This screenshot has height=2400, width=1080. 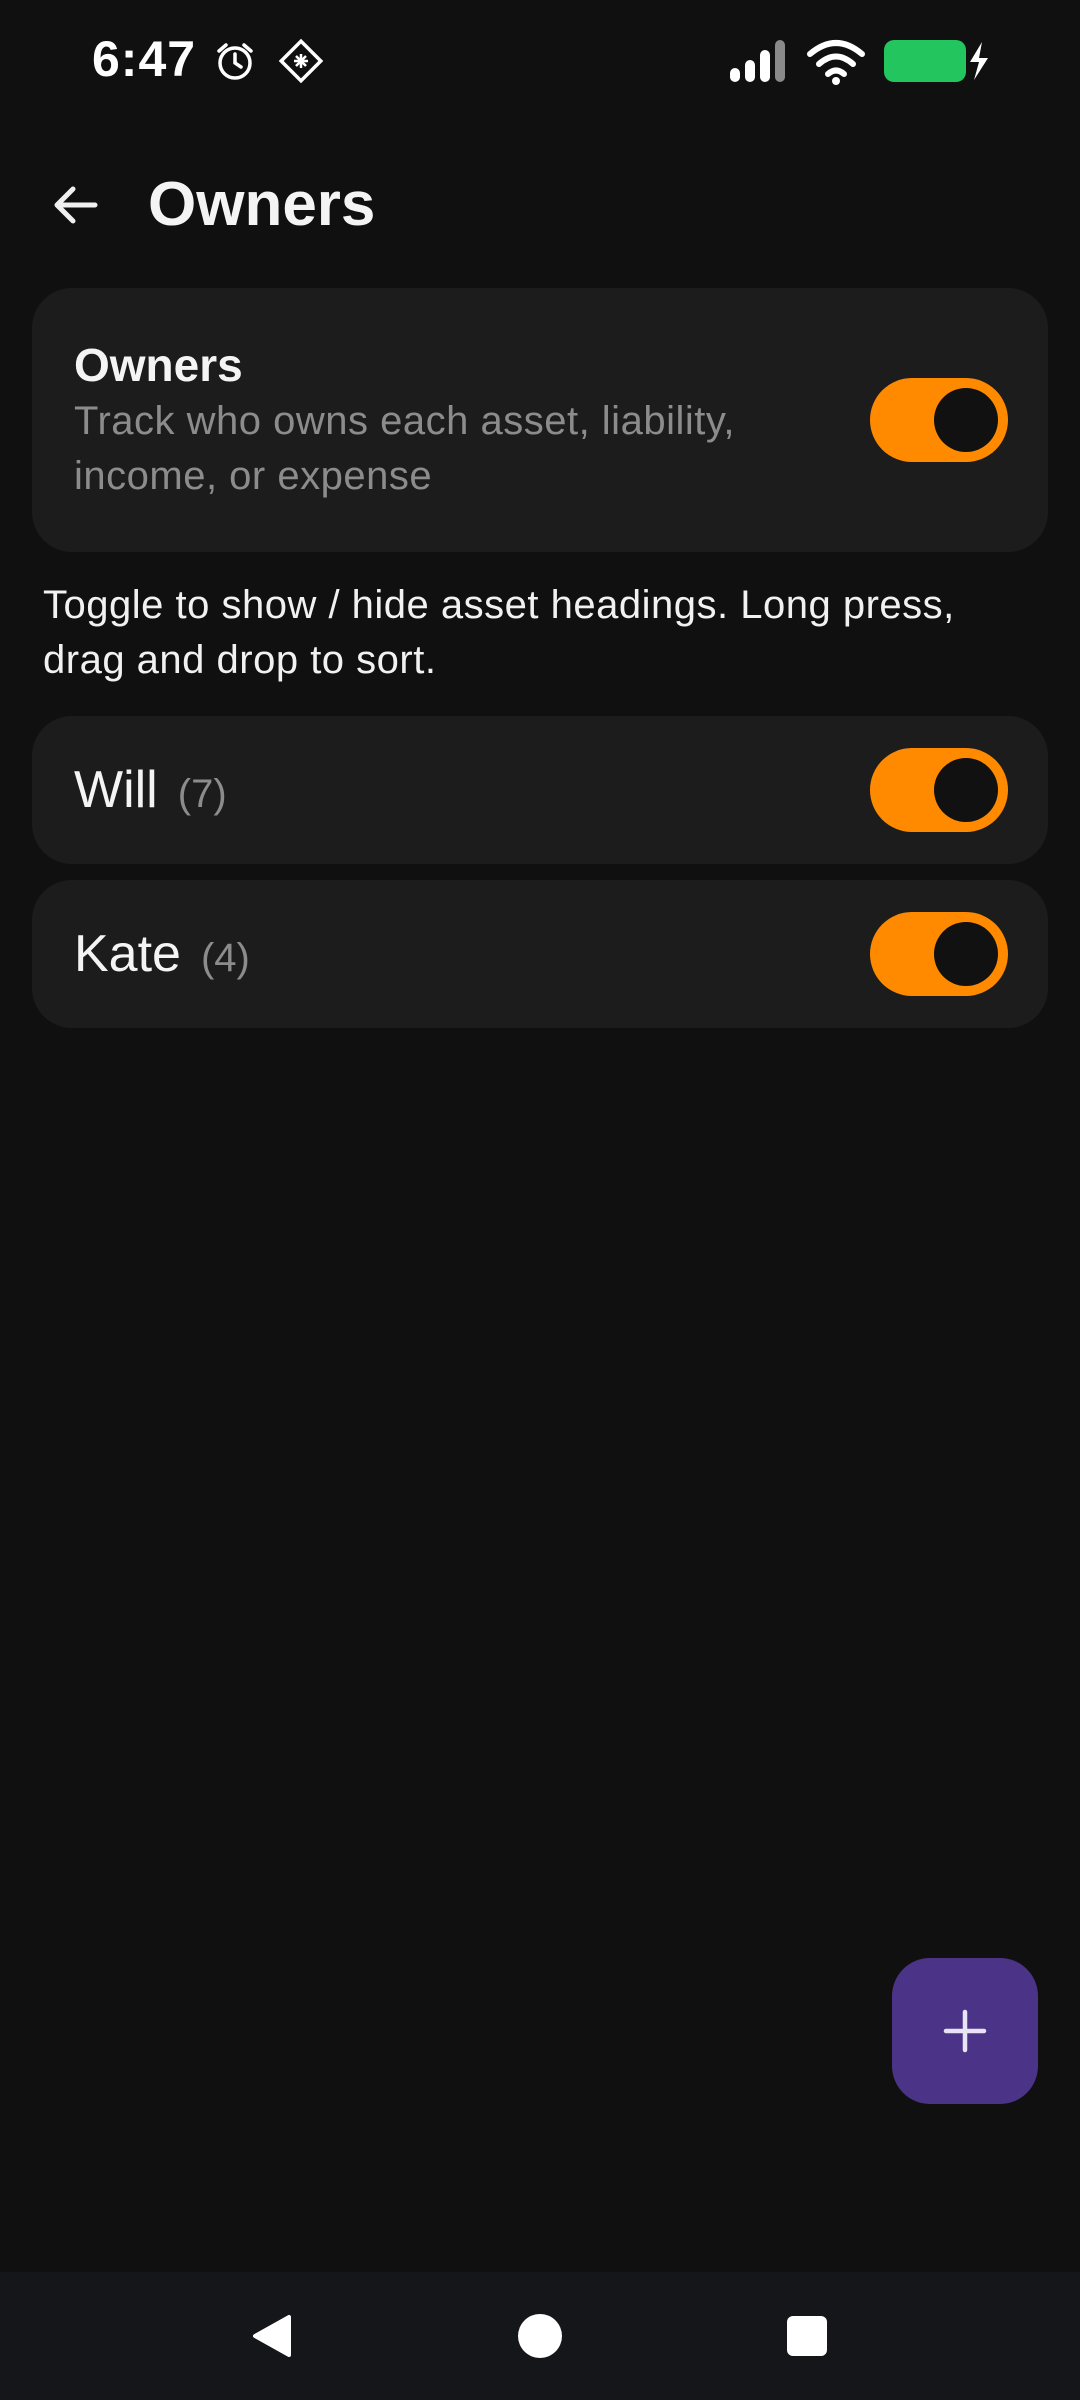 I want to click on owner-row-will: Will (7), so click(x=540, y=790).